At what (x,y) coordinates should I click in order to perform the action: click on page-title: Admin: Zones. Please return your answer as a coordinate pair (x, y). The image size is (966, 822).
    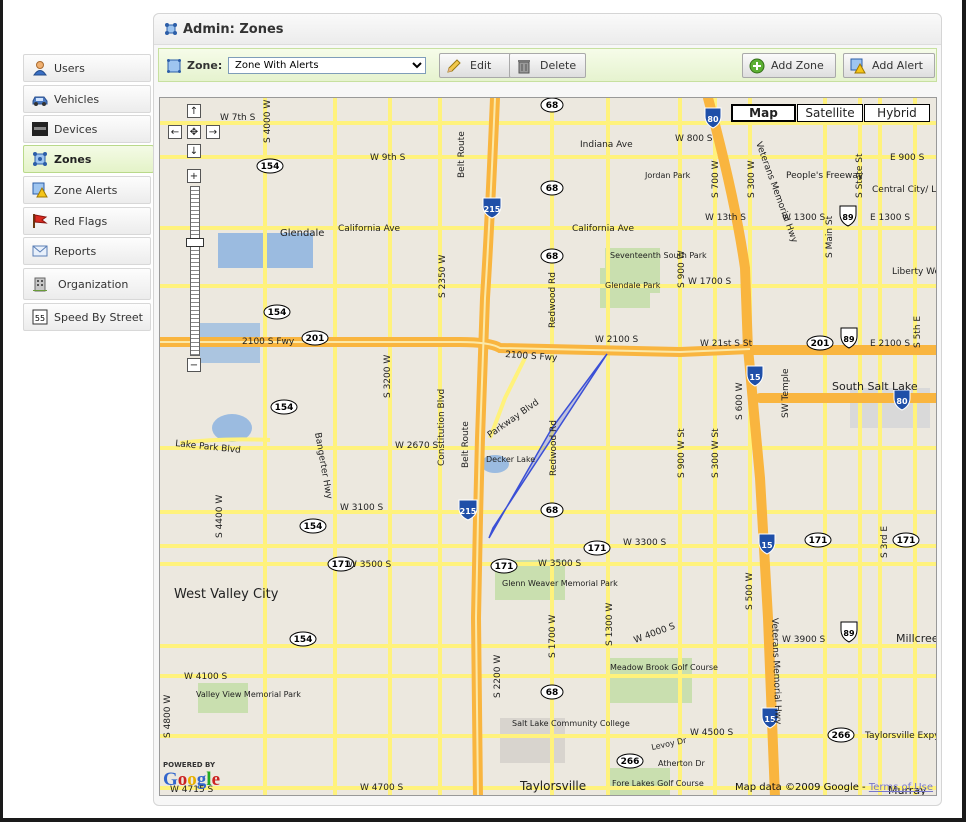
    Looking at the image, I should click on (233, 29).